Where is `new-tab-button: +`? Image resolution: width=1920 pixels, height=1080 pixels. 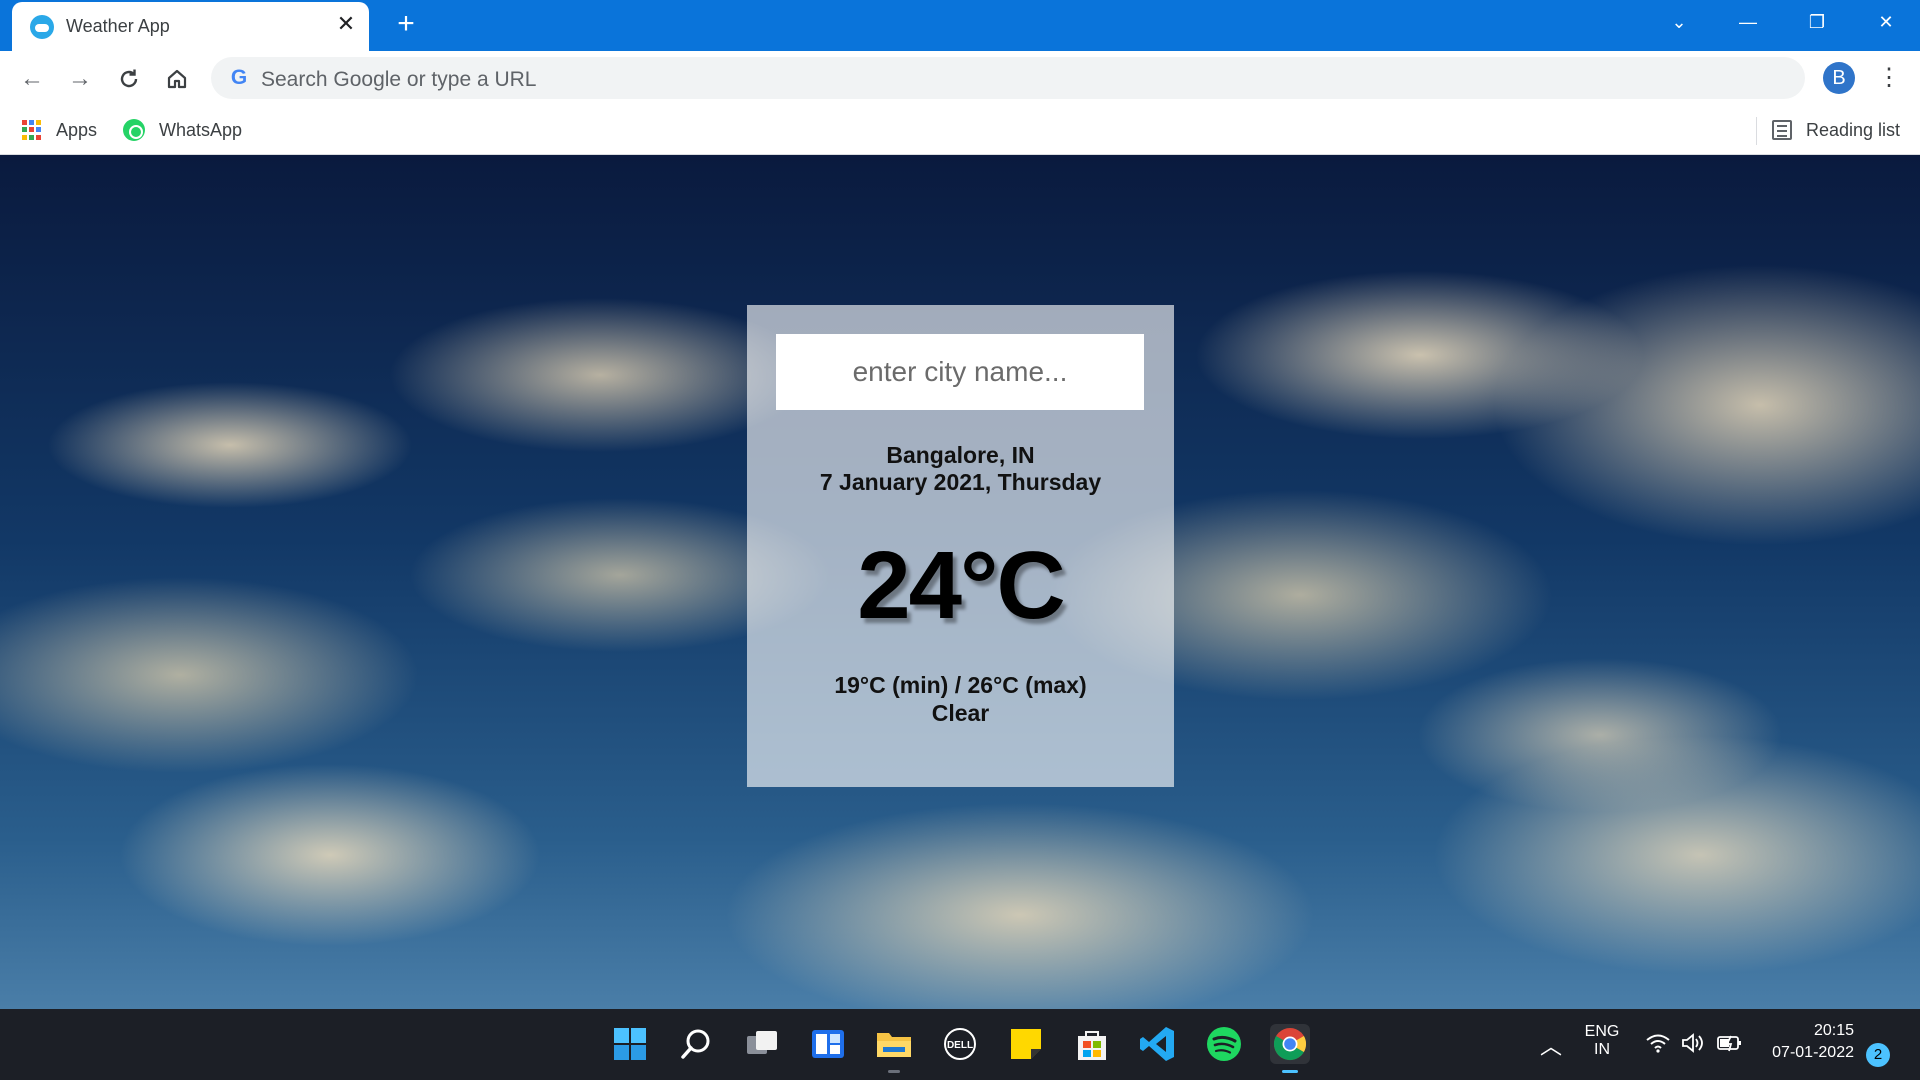 new-tab-button: + is located at coordinates (406, 24).